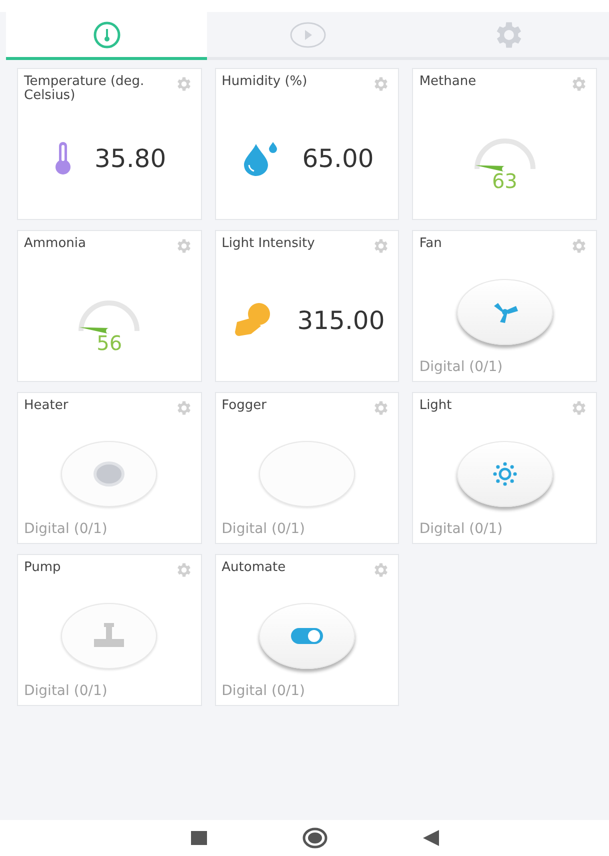 The image size is (609, 856). I want to click on widget-title: Light Intensity, so click(269, 245).